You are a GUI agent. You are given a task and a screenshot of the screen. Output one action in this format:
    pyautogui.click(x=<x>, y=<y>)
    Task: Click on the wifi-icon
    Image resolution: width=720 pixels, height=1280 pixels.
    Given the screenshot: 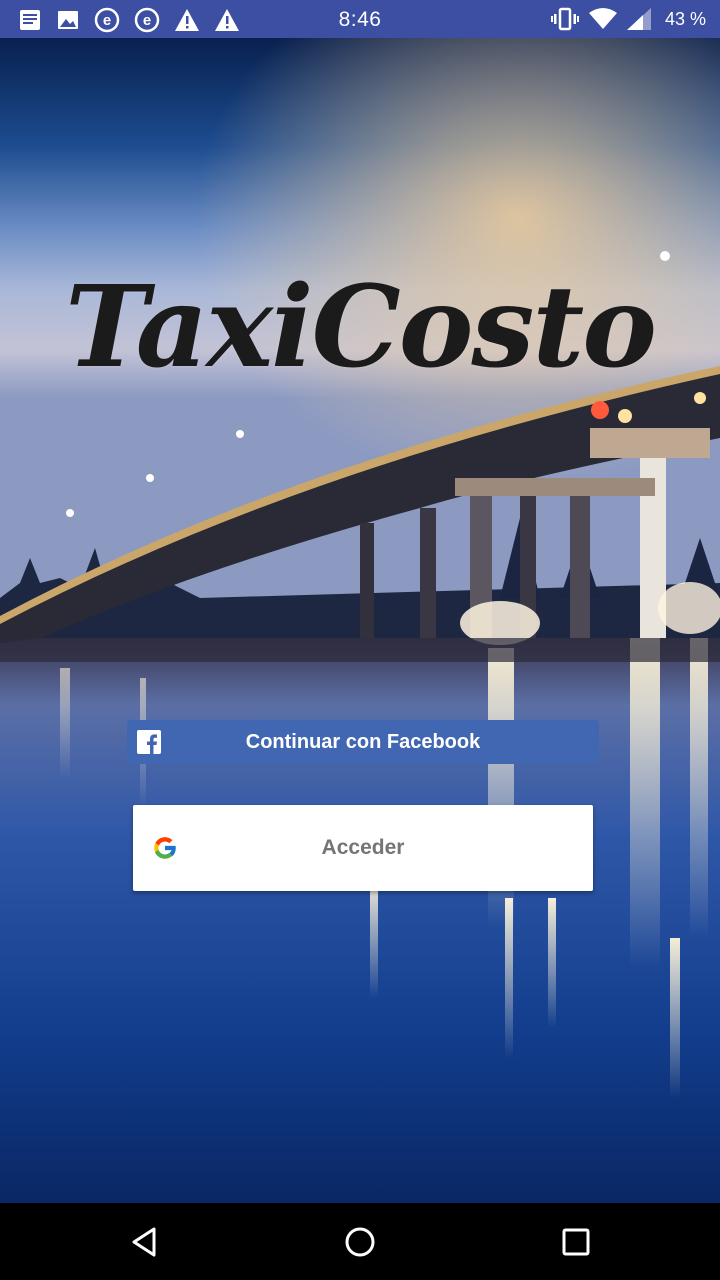 What is the action you would take?
    pyautogui.click(x=602, y=18)
    